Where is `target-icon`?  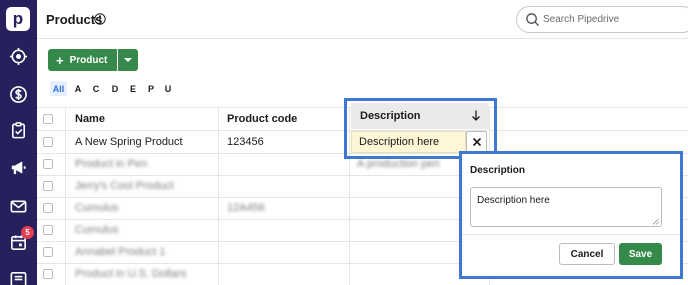 target-icon is located at coordinates (18, 56).